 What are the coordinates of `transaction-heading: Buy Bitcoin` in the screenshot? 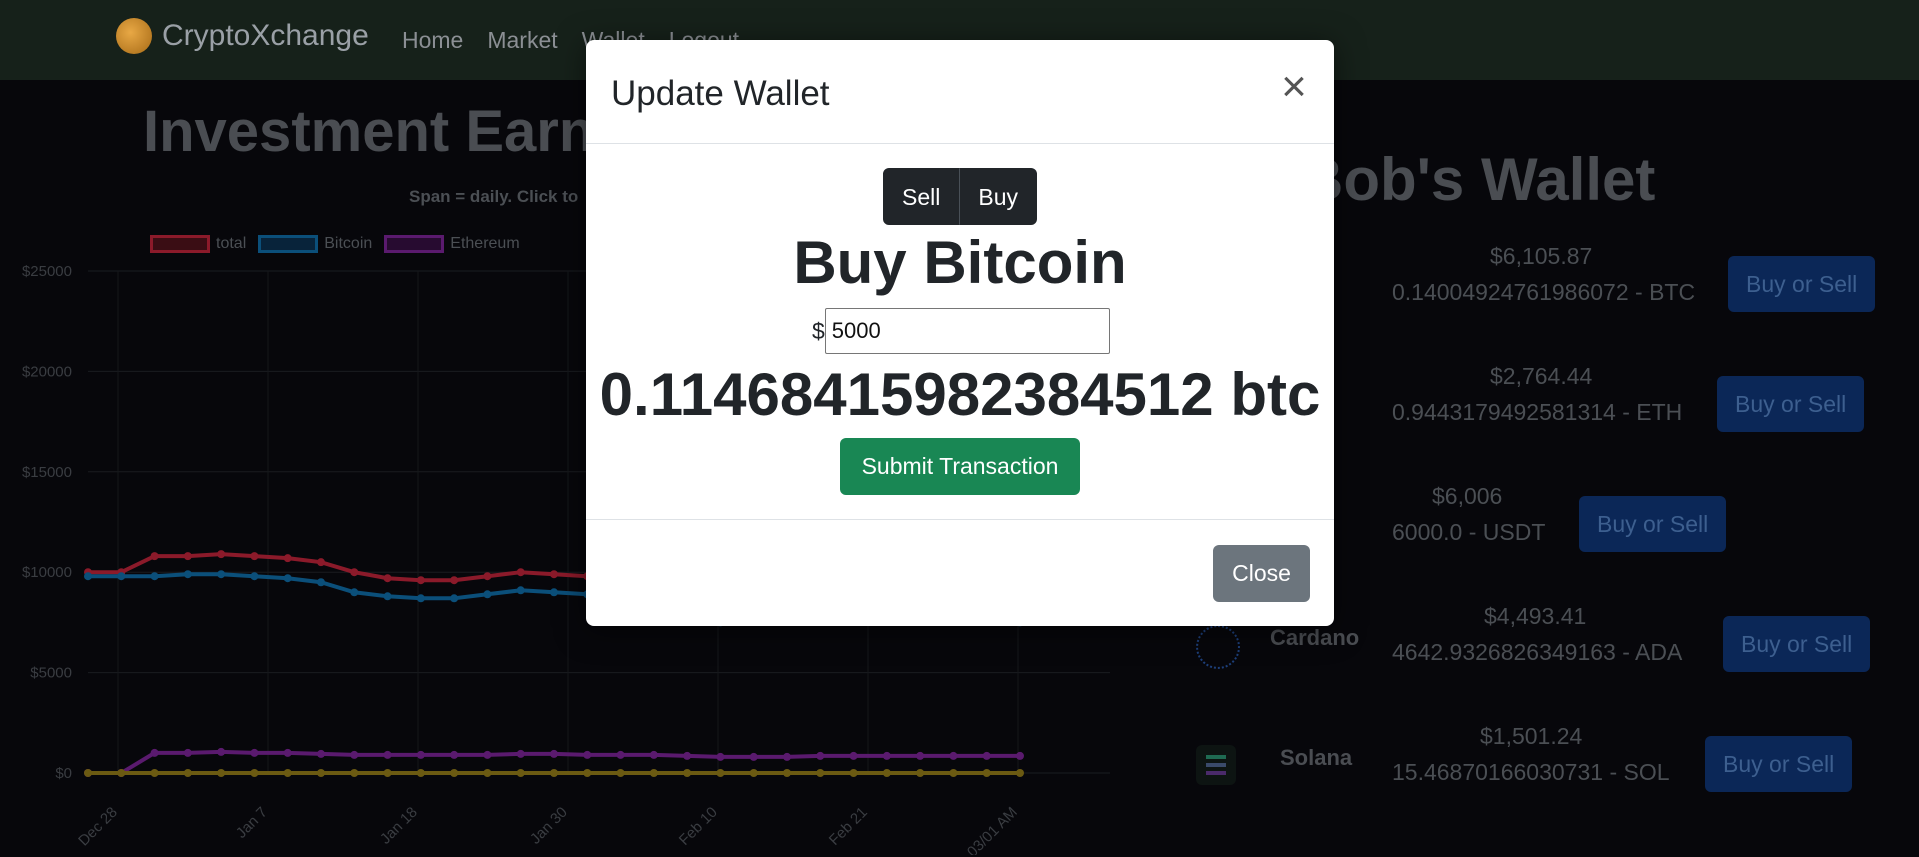 It's located at (960, 262).